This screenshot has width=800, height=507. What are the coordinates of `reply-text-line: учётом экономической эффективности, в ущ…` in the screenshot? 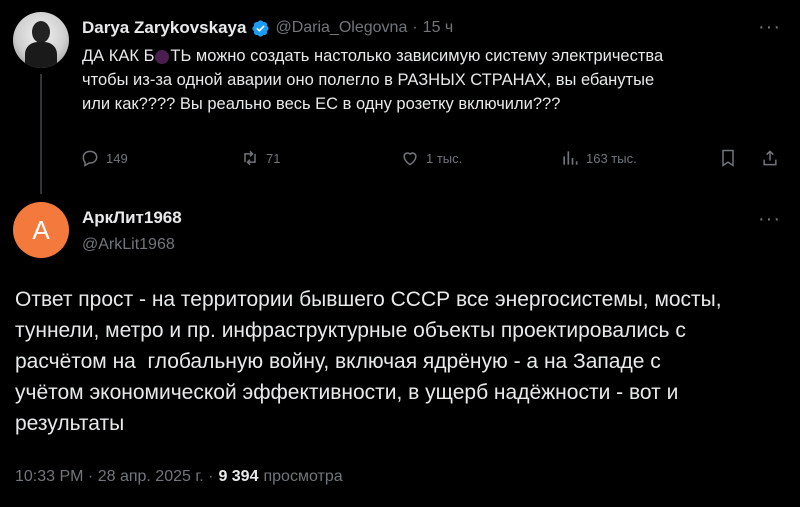 It's located at (347, 392).